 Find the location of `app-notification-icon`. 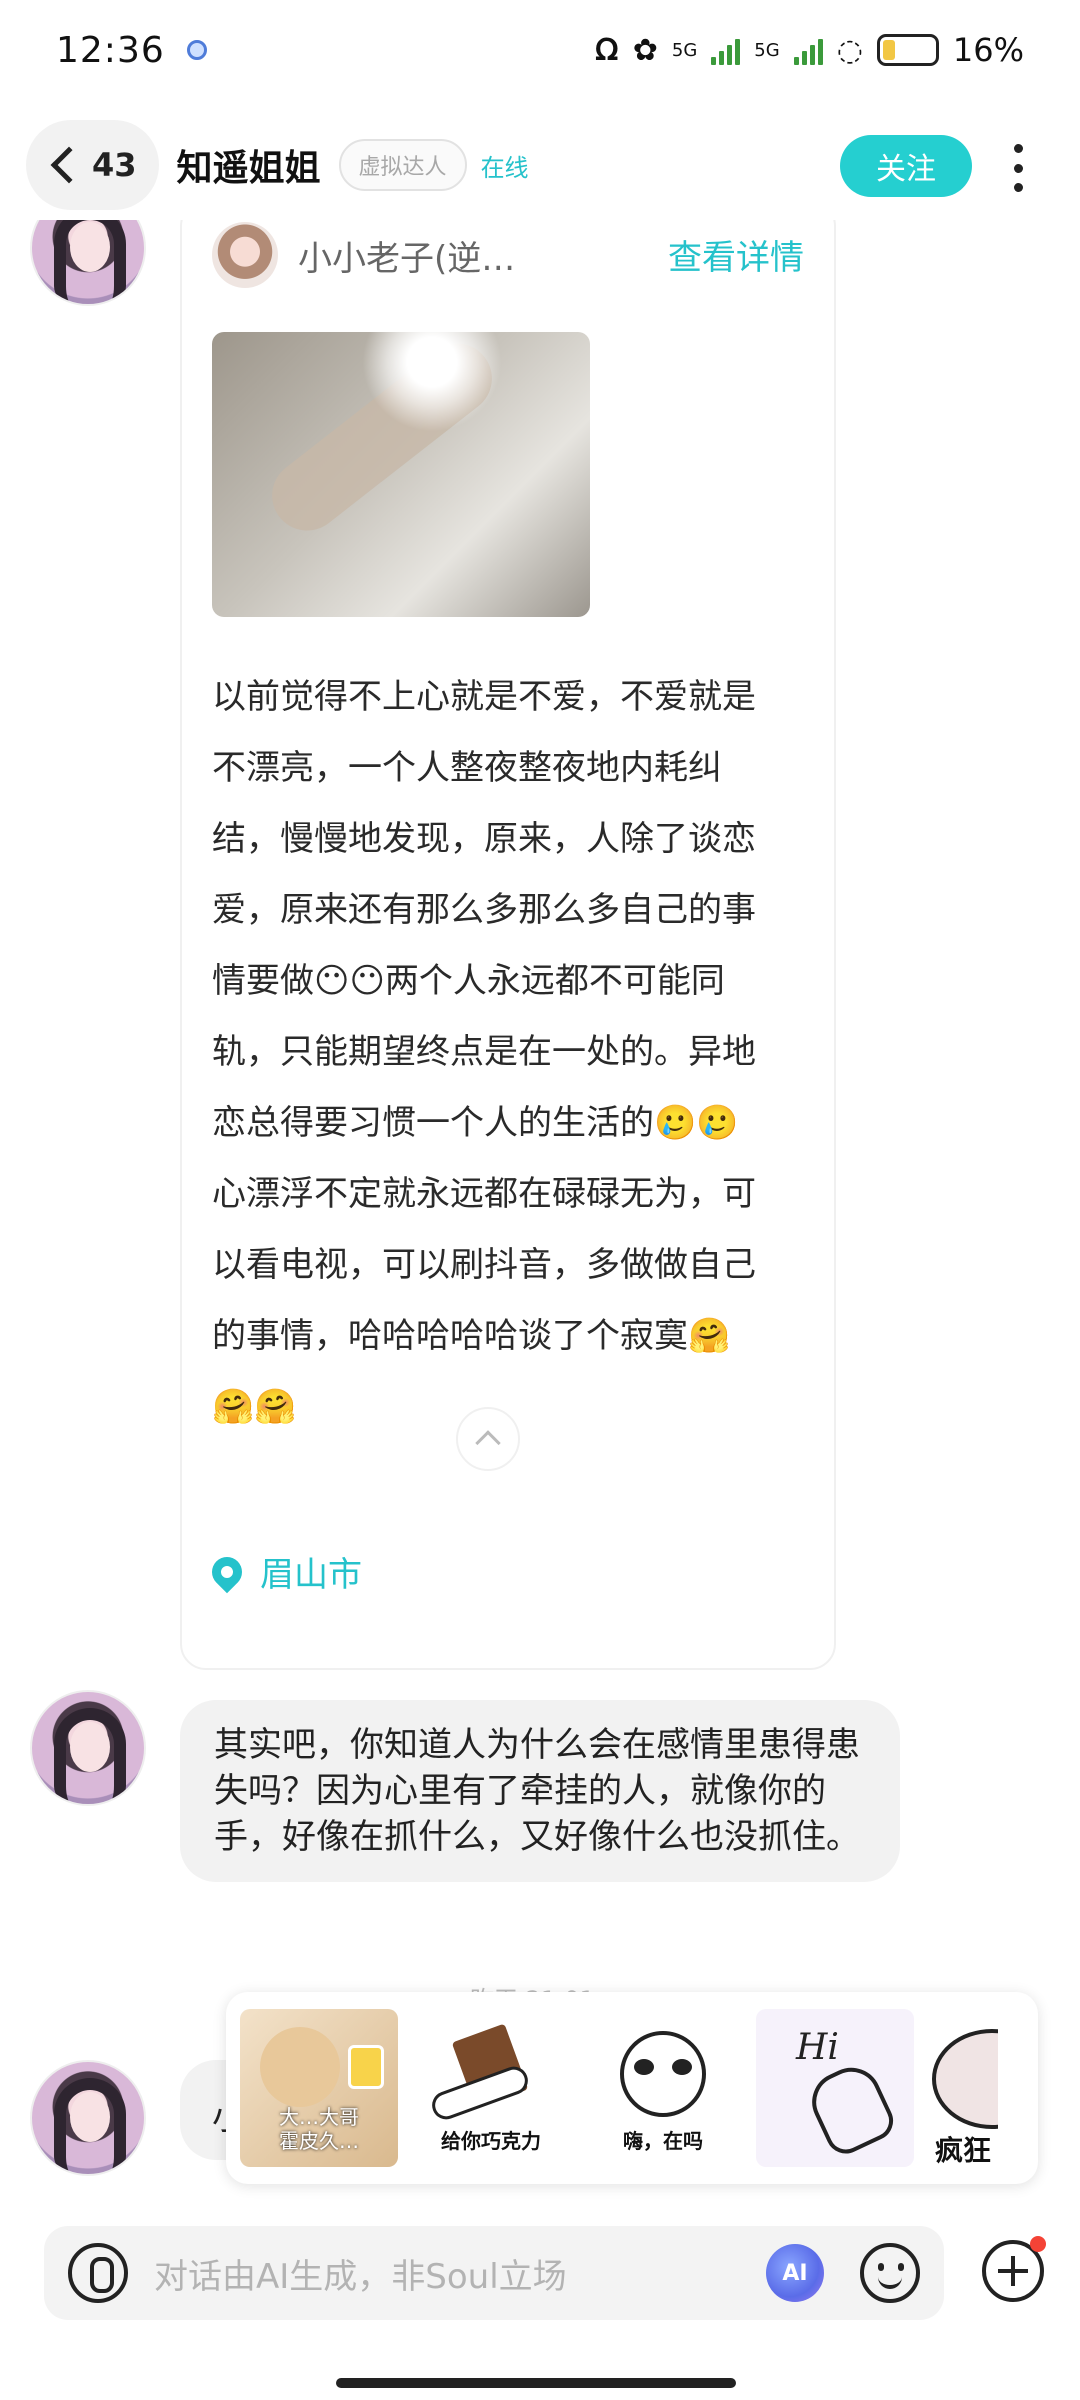

app-notification-icon is located at coordinates (196, 50).